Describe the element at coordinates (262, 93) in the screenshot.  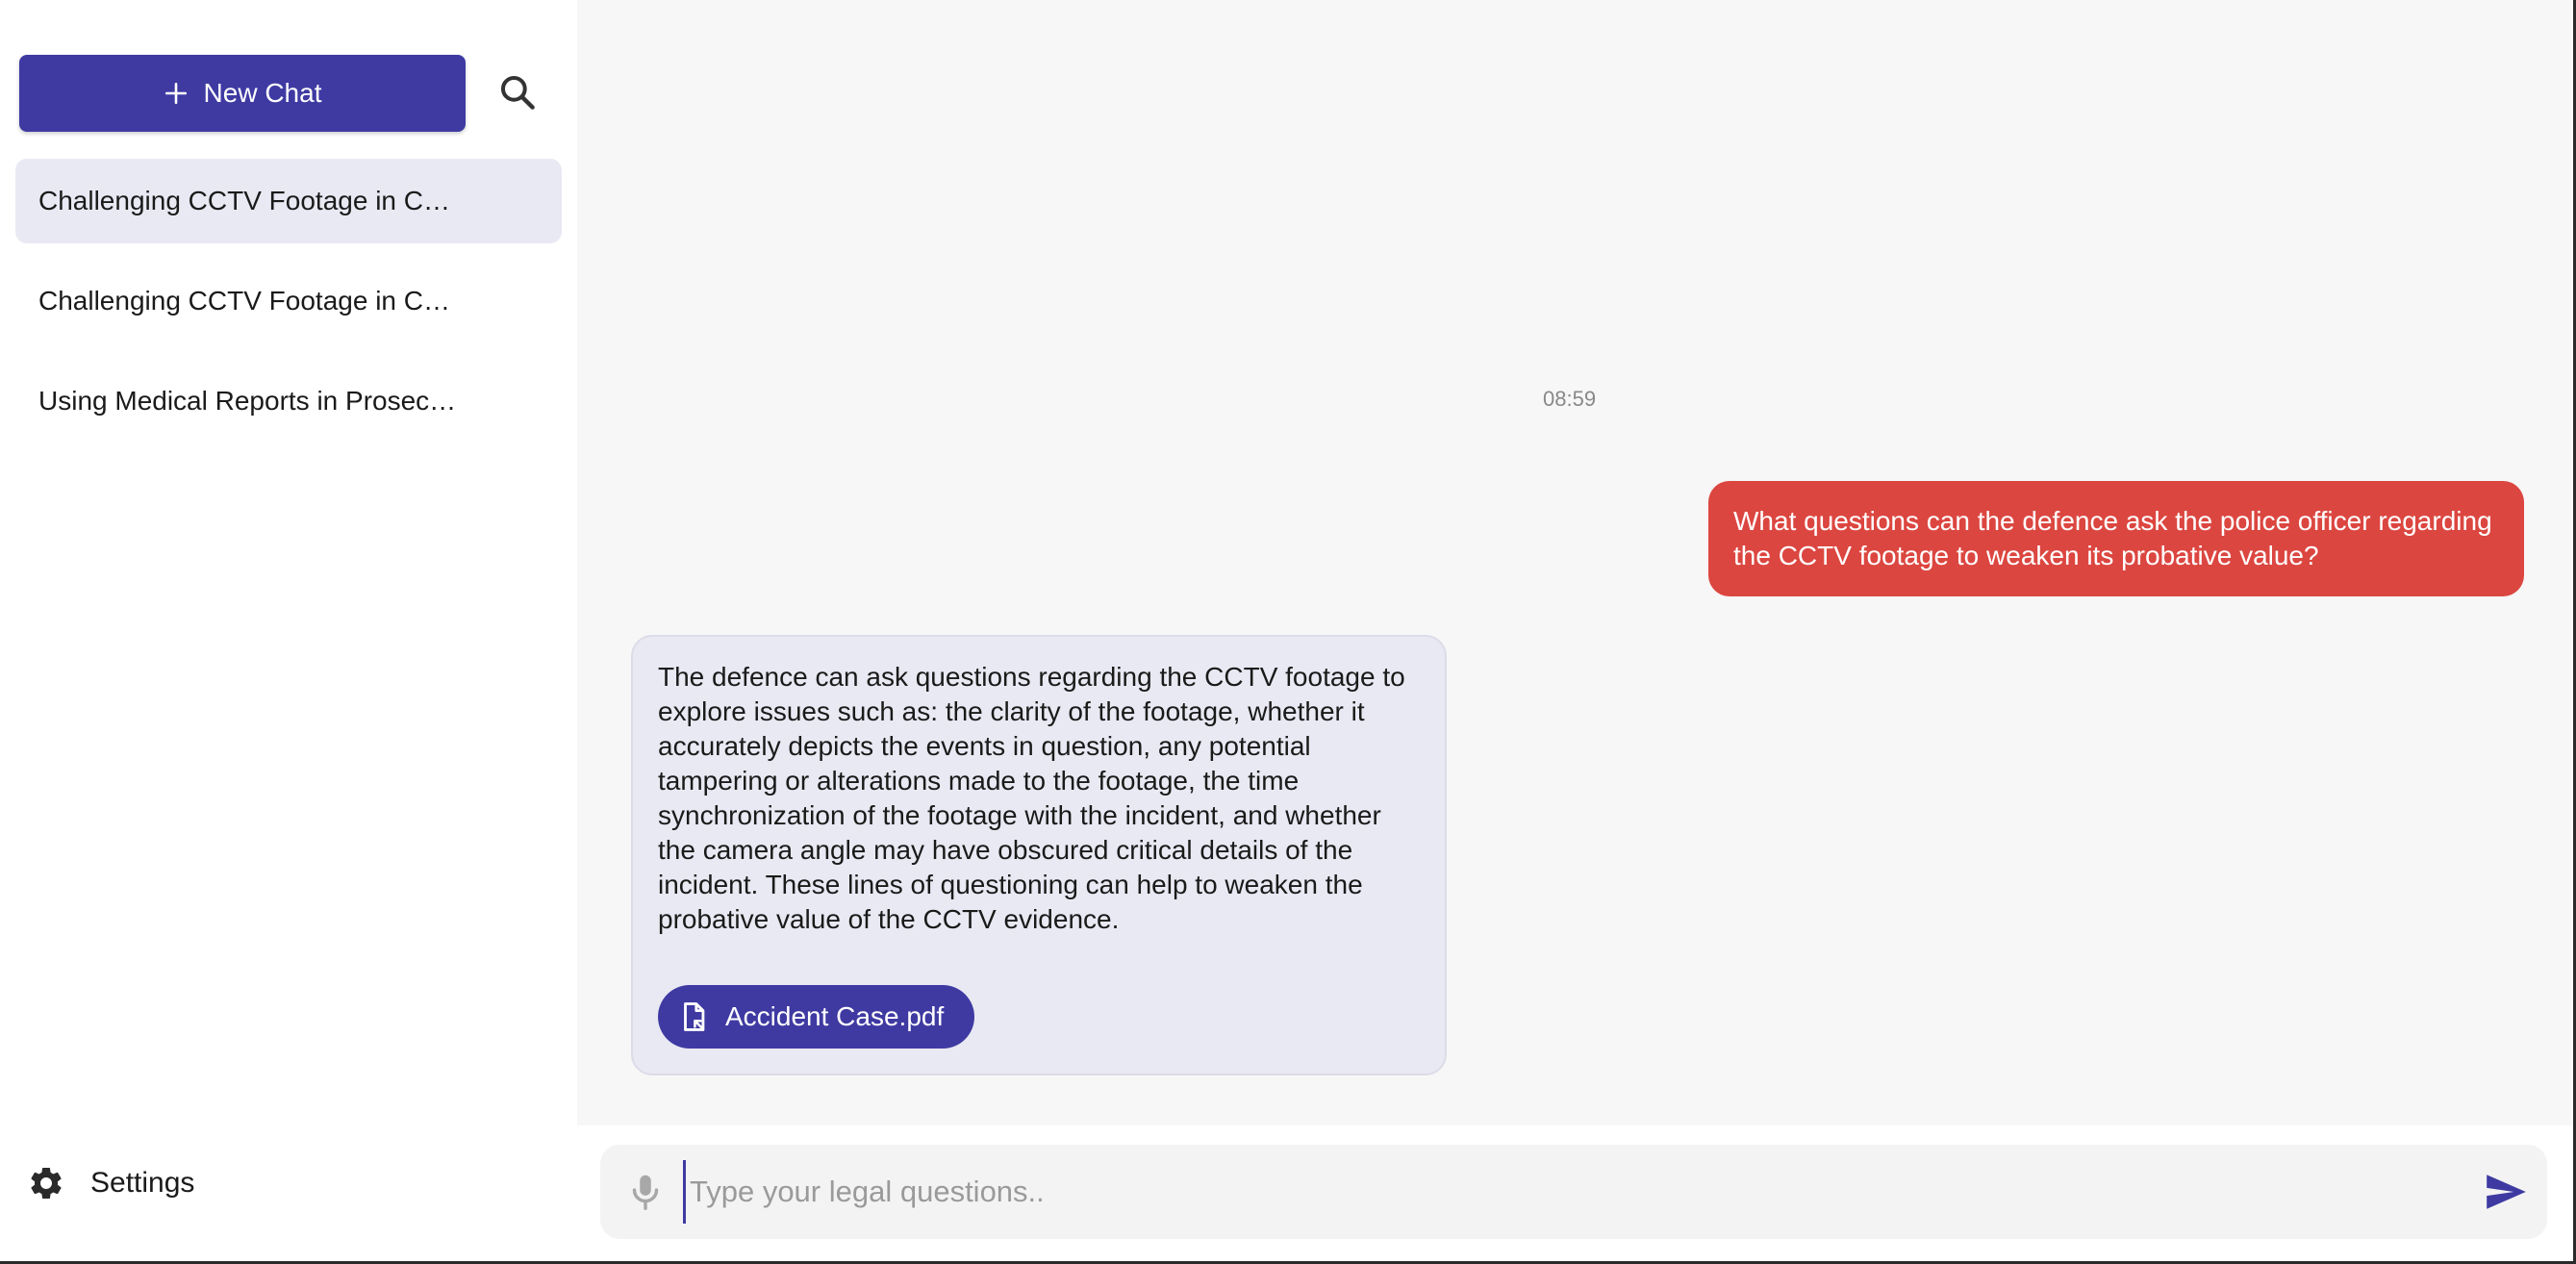
I see `new-chat-label: New Chat` at that location.